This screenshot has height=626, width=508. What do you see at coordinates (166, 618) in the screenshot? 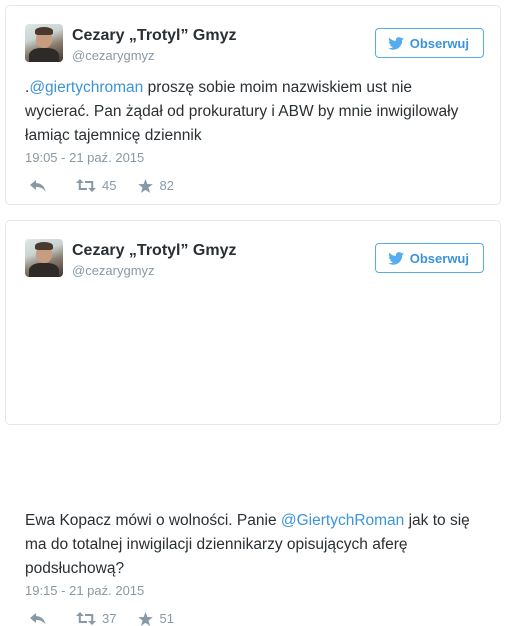
I see `like-count: 51` at bounding box center [166, 618].